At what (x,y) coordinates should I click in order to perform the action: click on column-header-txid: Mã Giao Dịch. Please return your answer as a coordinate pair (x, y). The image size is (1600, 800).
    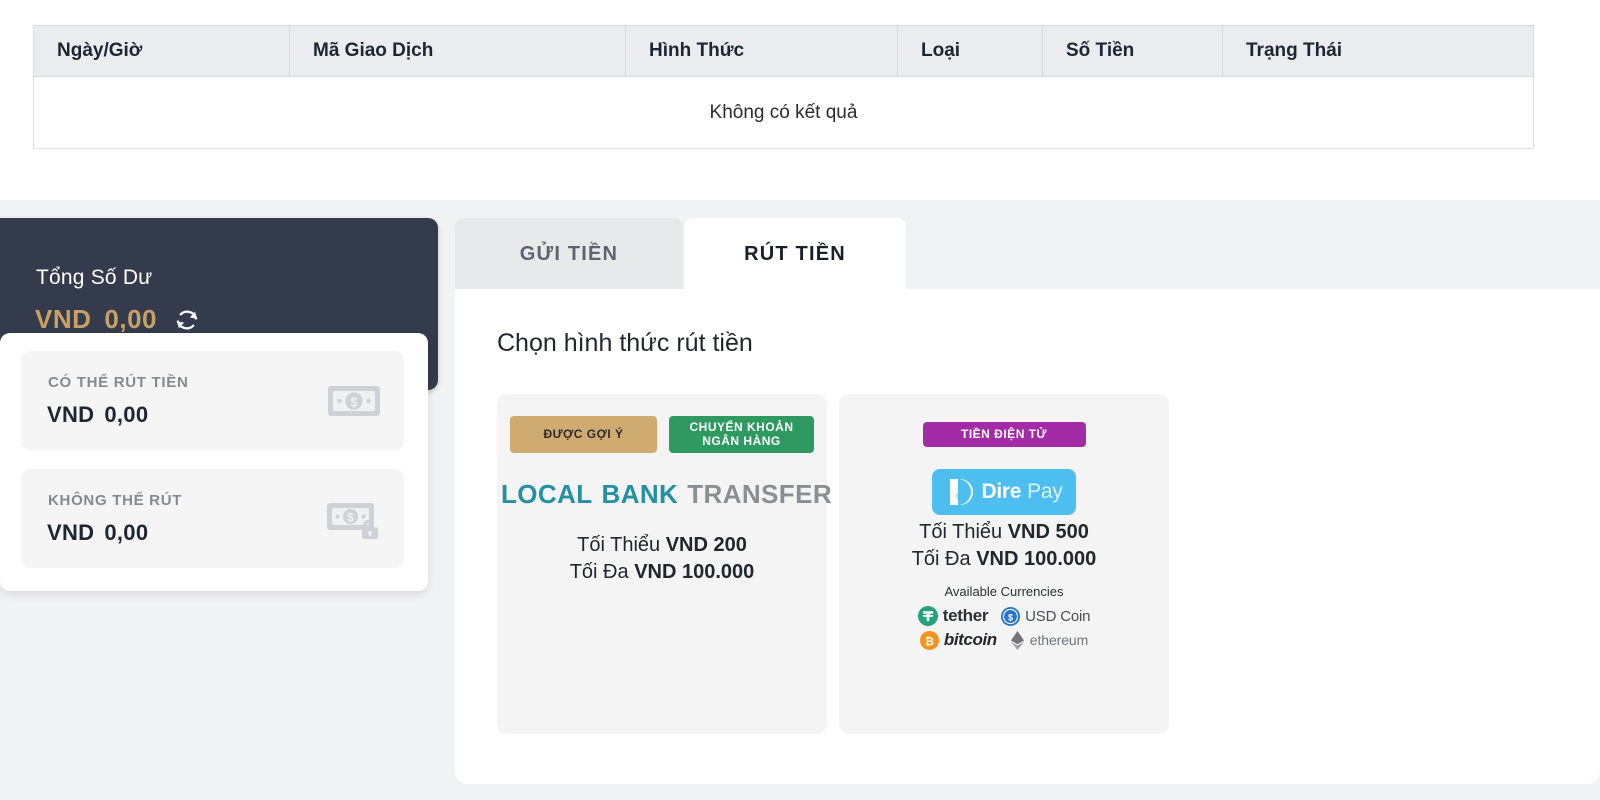
    Looking at the image, I should click on (457, 51).